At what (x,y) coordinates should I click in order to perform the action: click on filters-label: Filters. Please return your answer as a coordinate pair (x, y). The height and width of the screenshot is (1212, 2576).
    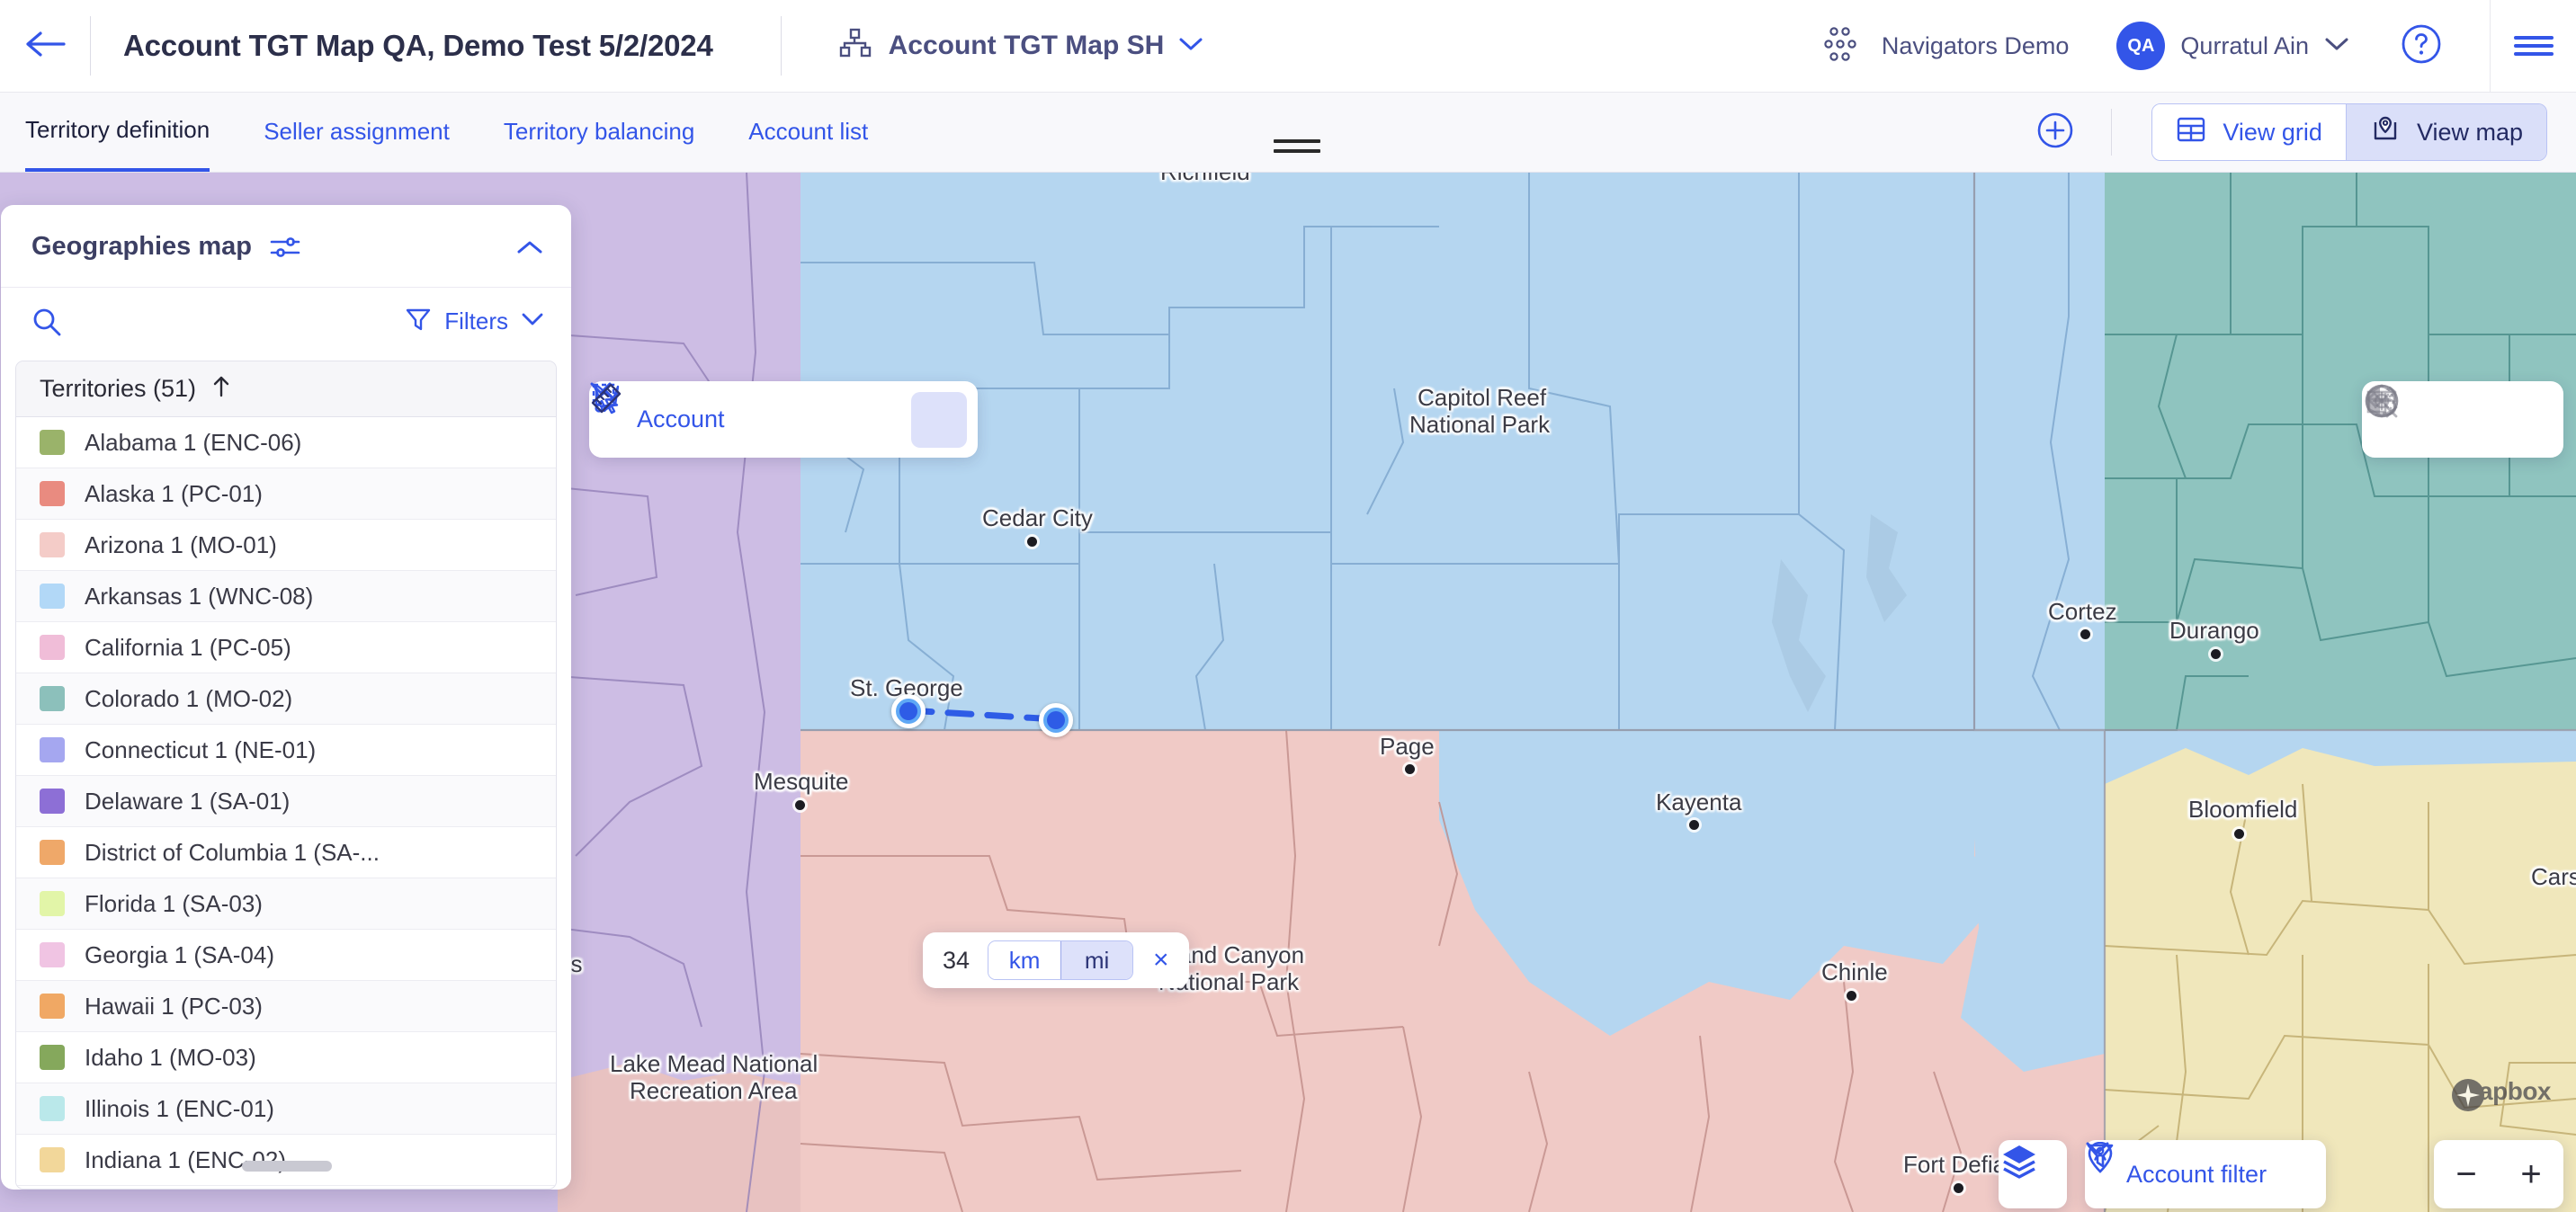
    Looking at the image, I should click on (476, 320).